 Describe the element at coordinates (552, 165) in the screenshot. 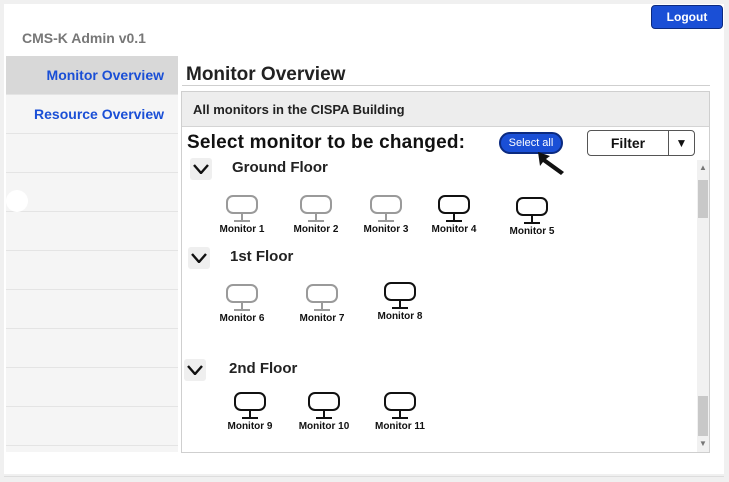

I see `mouse-cursor-icon` at that location.